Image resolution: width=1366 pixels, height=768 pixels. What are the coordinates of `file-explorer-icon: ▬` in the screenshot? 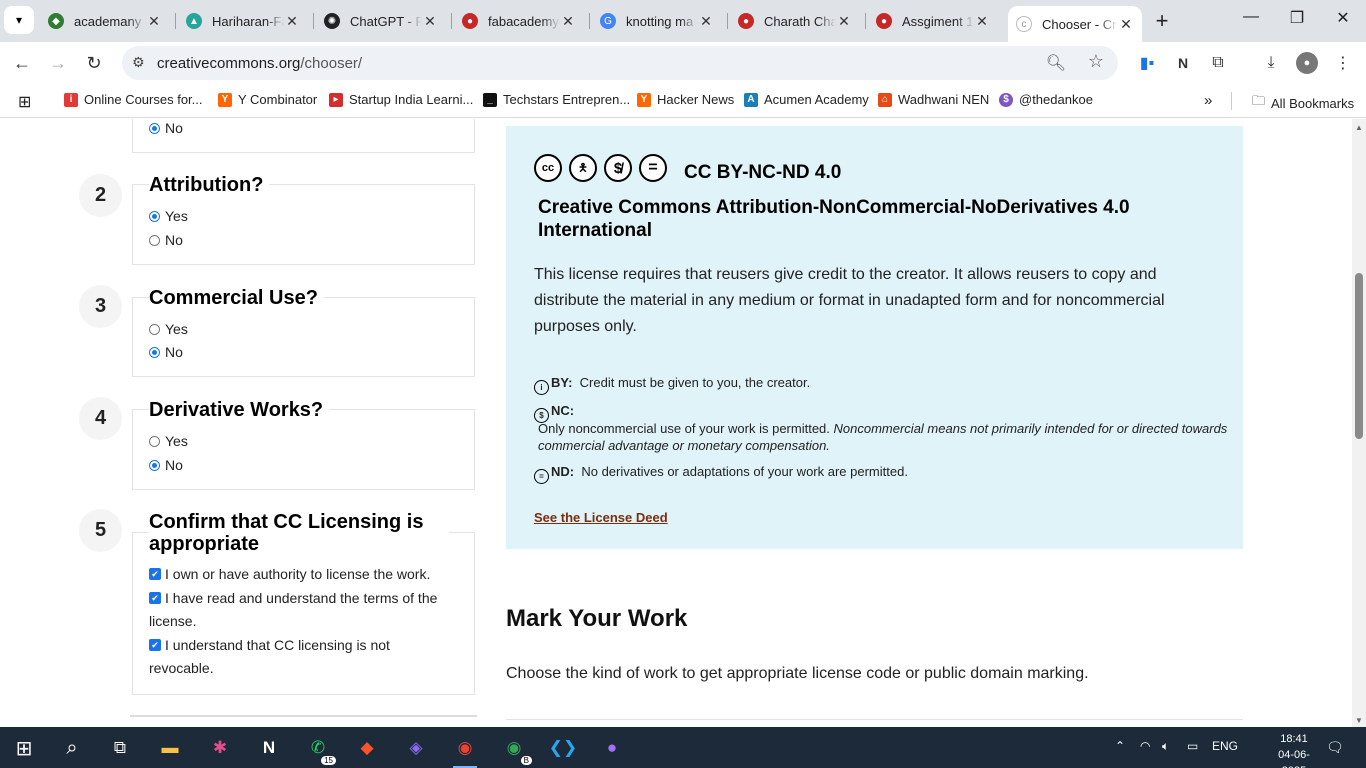 It's located at (170, 748).